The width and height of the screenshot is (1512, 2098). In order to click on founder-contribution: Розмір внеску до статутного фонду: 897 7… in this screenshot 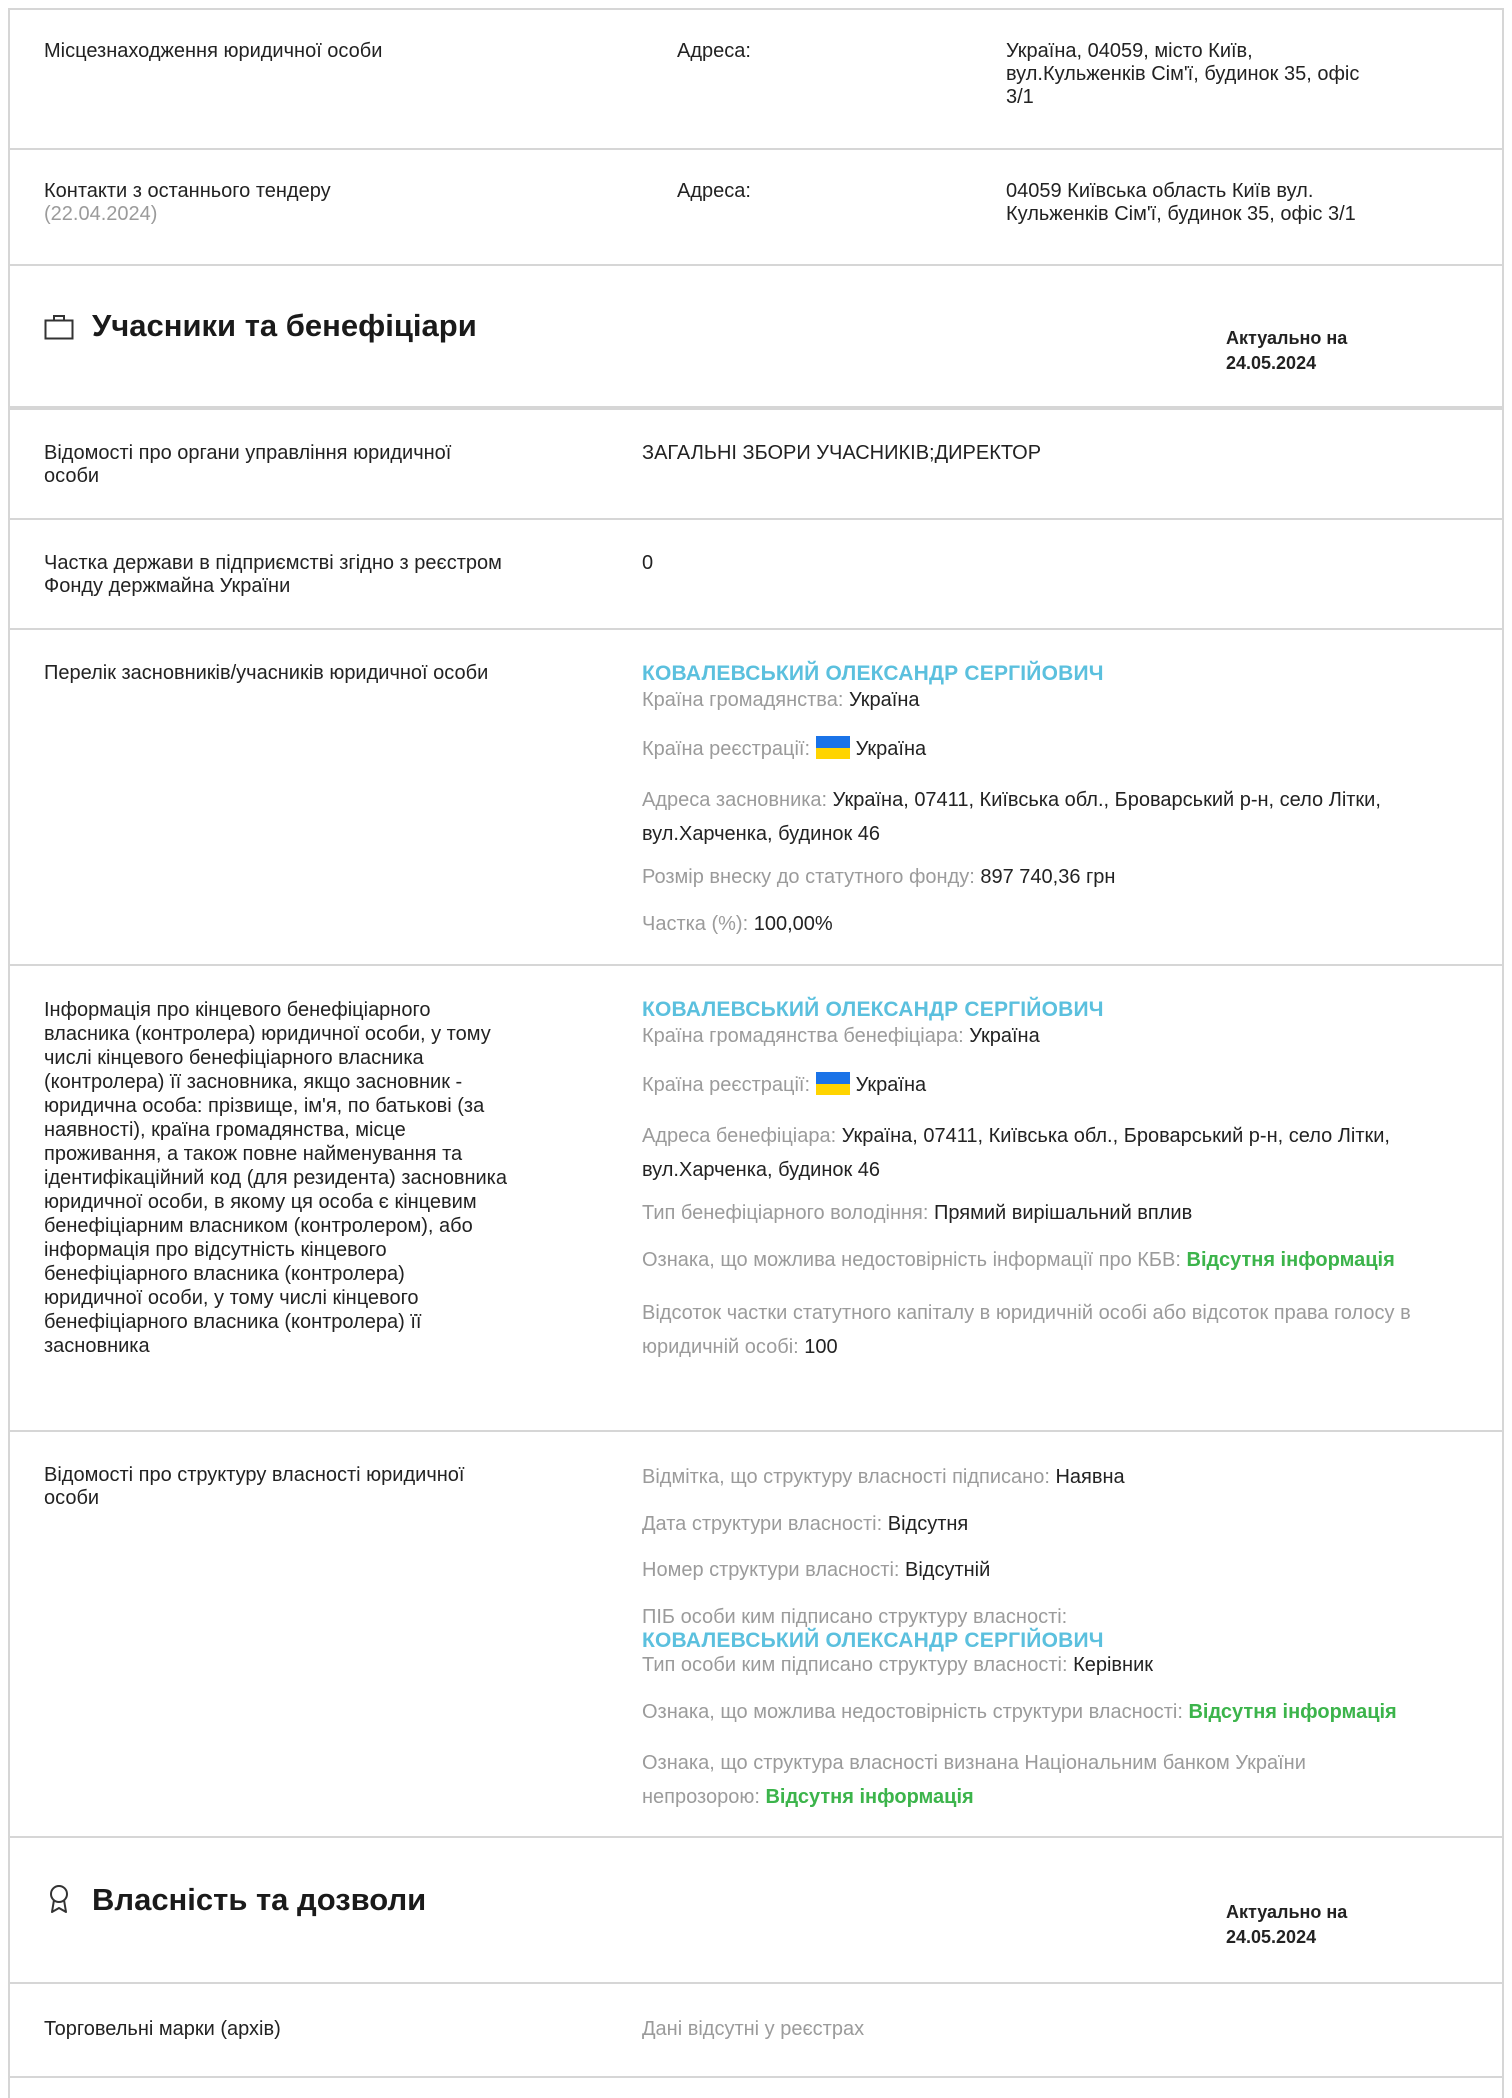, I will do `click(879, 877)`.